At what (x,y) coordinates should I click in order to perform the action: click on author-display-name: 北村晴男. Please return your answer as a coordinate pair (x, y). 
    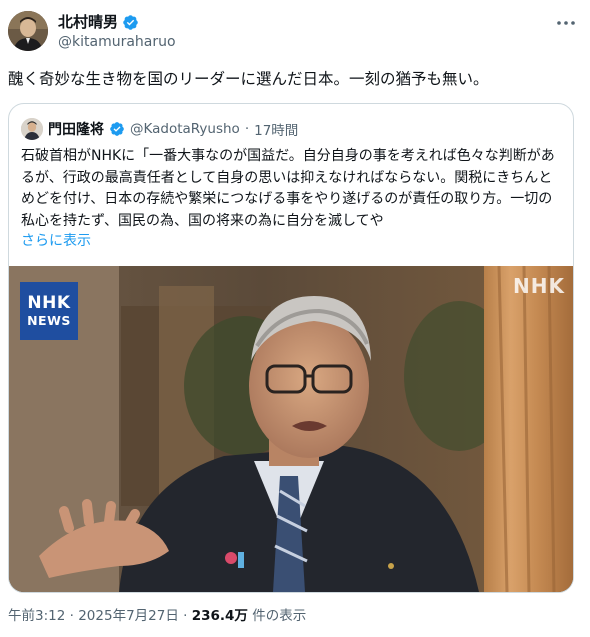
    Looking at the image, I should click on (88, 22).